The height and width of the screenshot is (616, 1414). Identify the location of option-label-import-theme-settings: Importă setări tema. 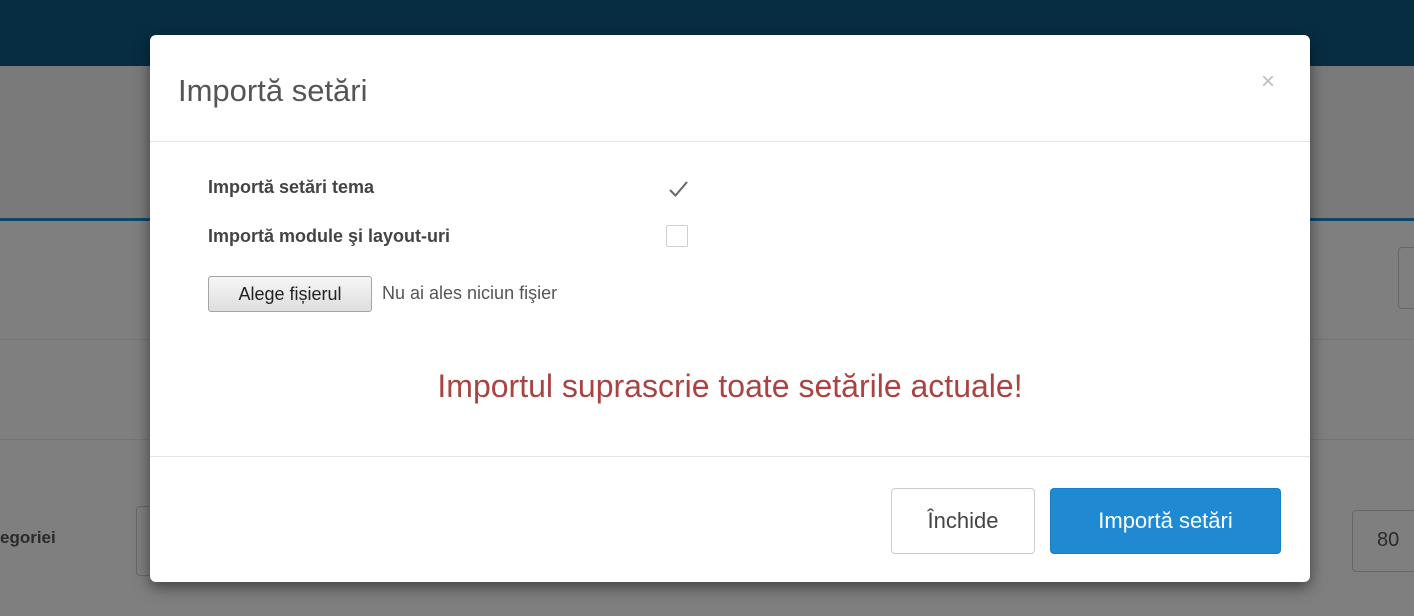
(291, 187).